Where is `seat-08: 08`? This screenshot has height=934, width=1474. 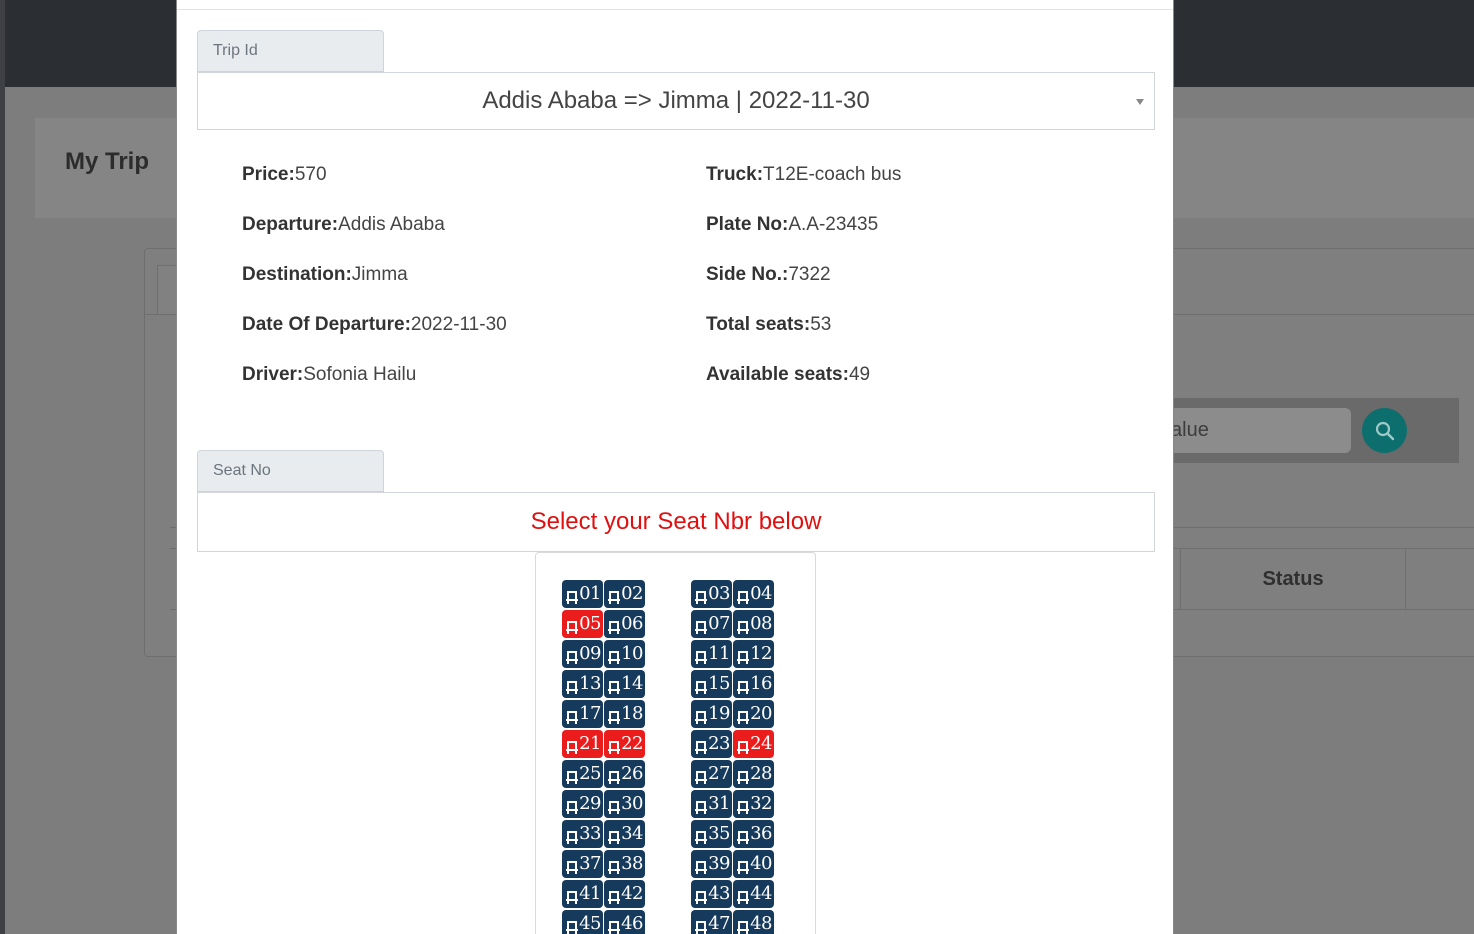 seat-08: 08 is located at coordinates (753, 624).